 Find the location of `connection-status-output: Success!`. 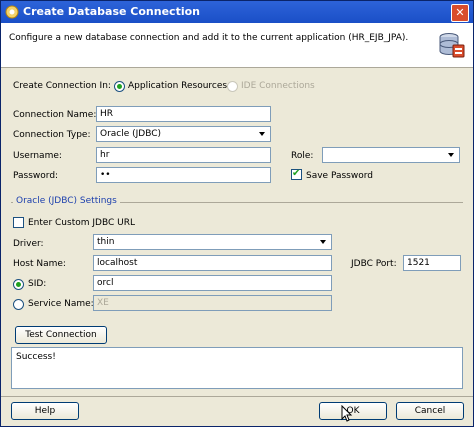

connection-status-output: Success! is located at coordinates (237, 368).